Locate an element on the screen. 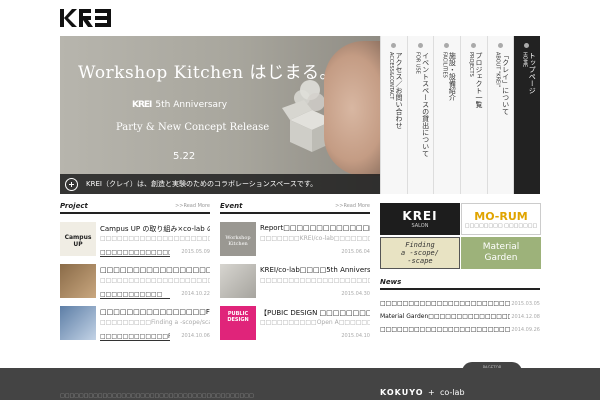  news-list-item: □□□□□□□□□□□□□□□□□□□□□□□□□□□□ 2014.09.26 is located at coordinates (460, 332).